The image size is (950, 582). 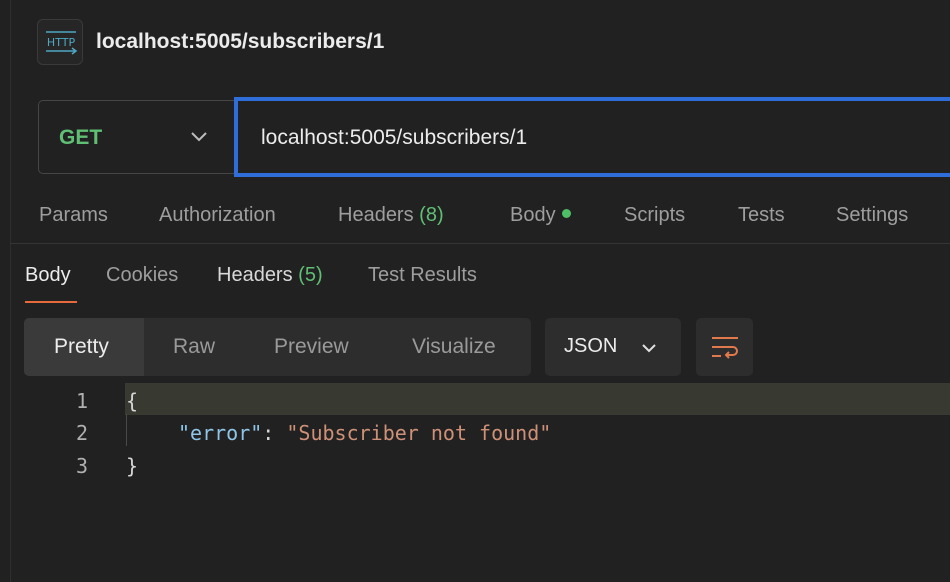 I want to click on tab-cookies: Cookies, so click(x=142, y=275).